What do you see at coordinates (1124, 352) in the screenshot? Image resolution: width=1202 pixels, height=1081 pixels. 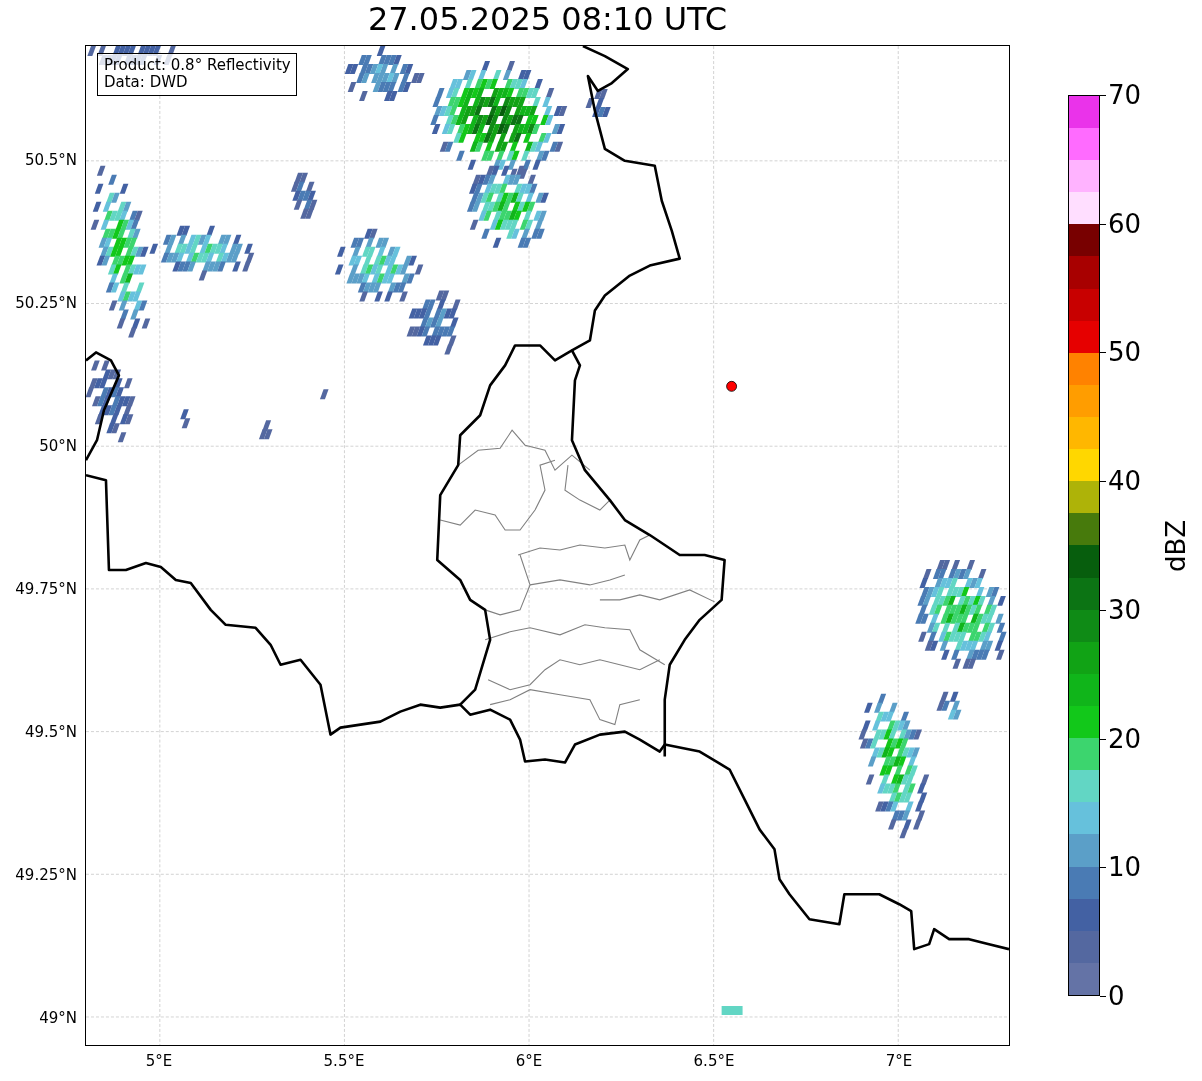 I see `colorbar-tick-label: 50` at bounding box center [1124, 352].